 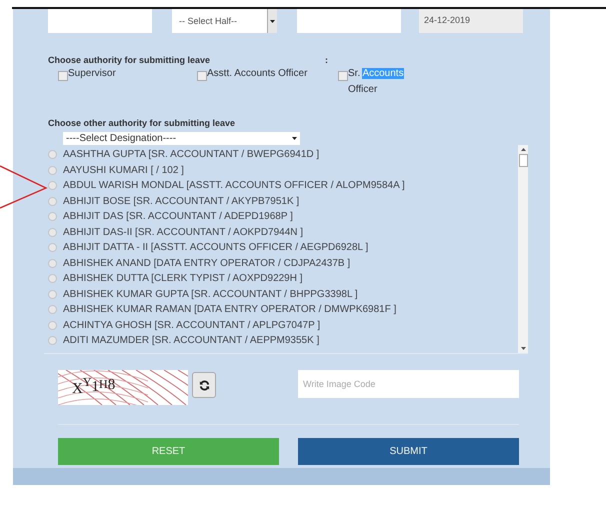 What do you see at coordinates (471, 21) in the screenshot?
I see `date-field: 24-12-2019` at bounding box center [471, 21].